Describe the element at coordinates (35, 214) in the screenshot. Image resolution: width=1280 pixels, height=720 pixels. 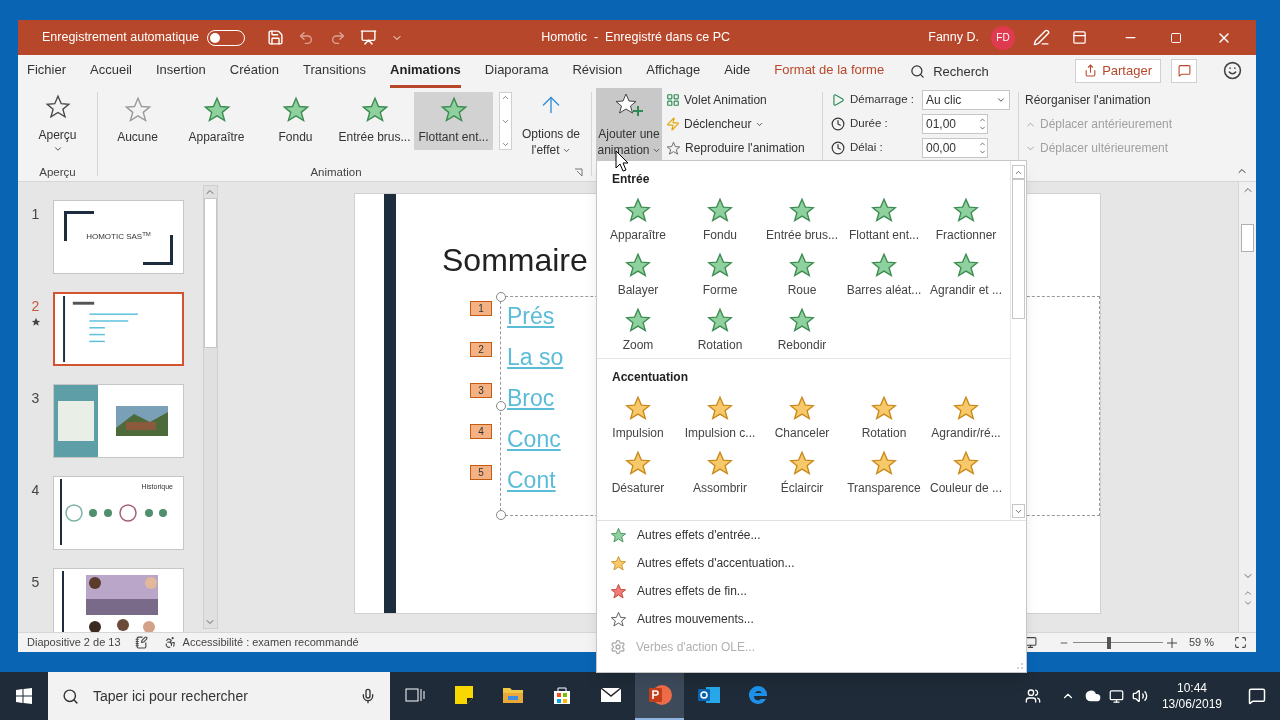
I see `slide-number: 1` at that location.